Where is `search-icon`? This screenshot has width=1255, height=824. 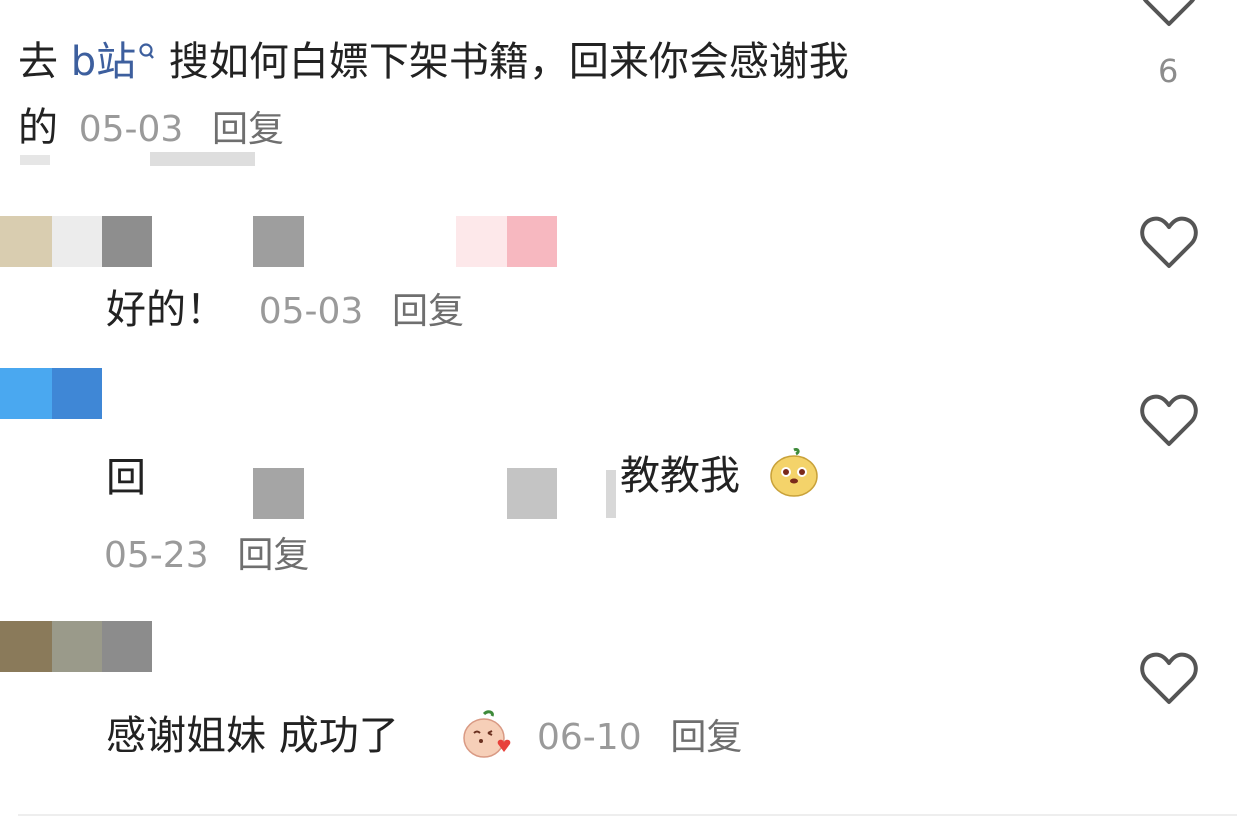
search-icon is located at coordinates (147, 54).